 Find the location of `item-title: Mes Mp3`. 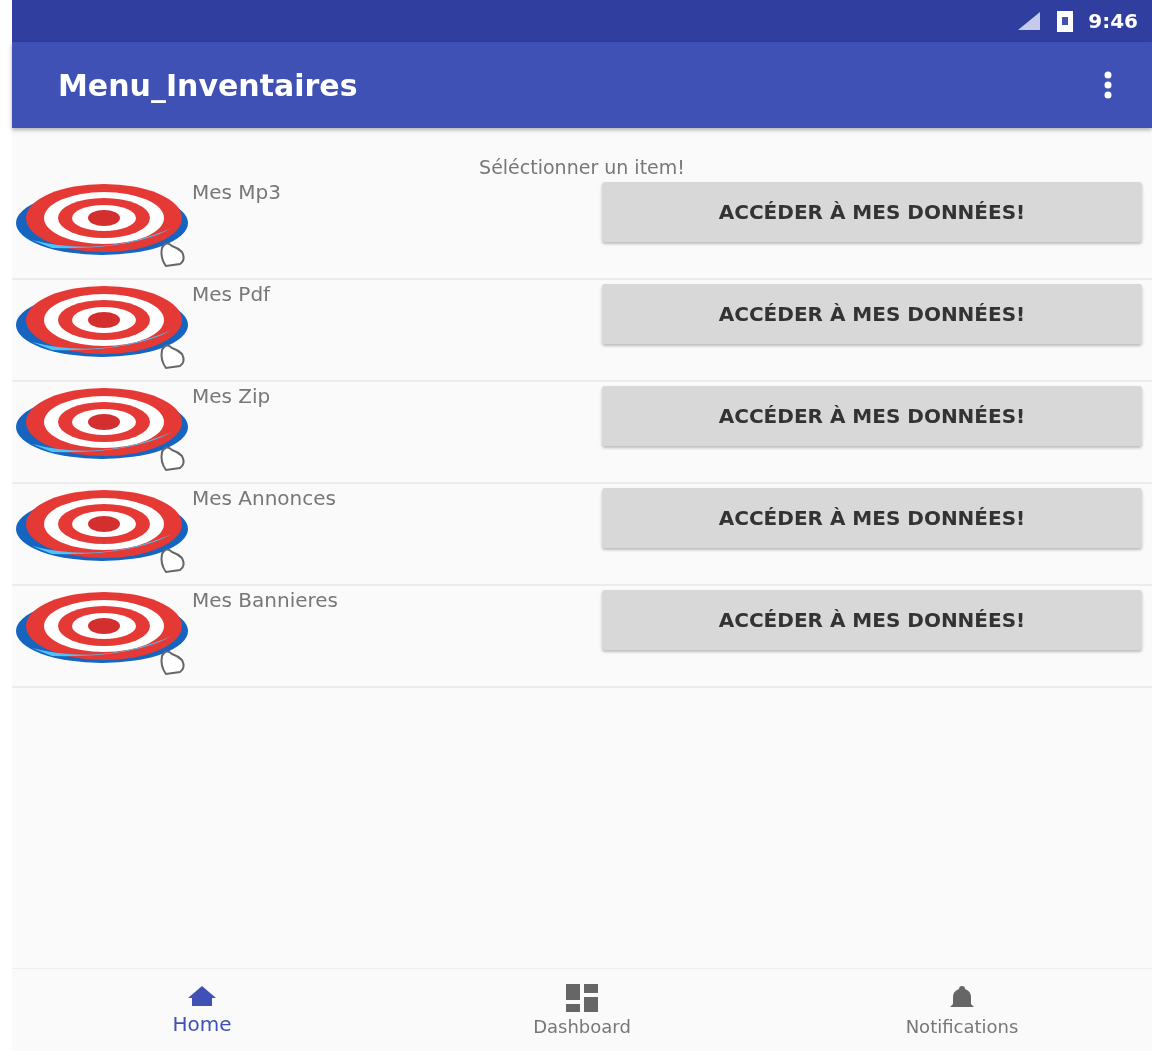

item-title: Mes Mp3 is located at coordinates (237, 192).